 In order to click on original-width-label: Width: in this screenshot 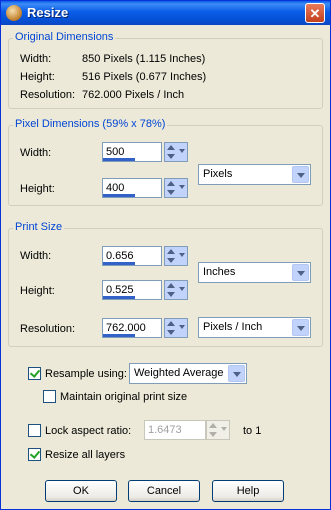, I will do `click(36, 59)`.